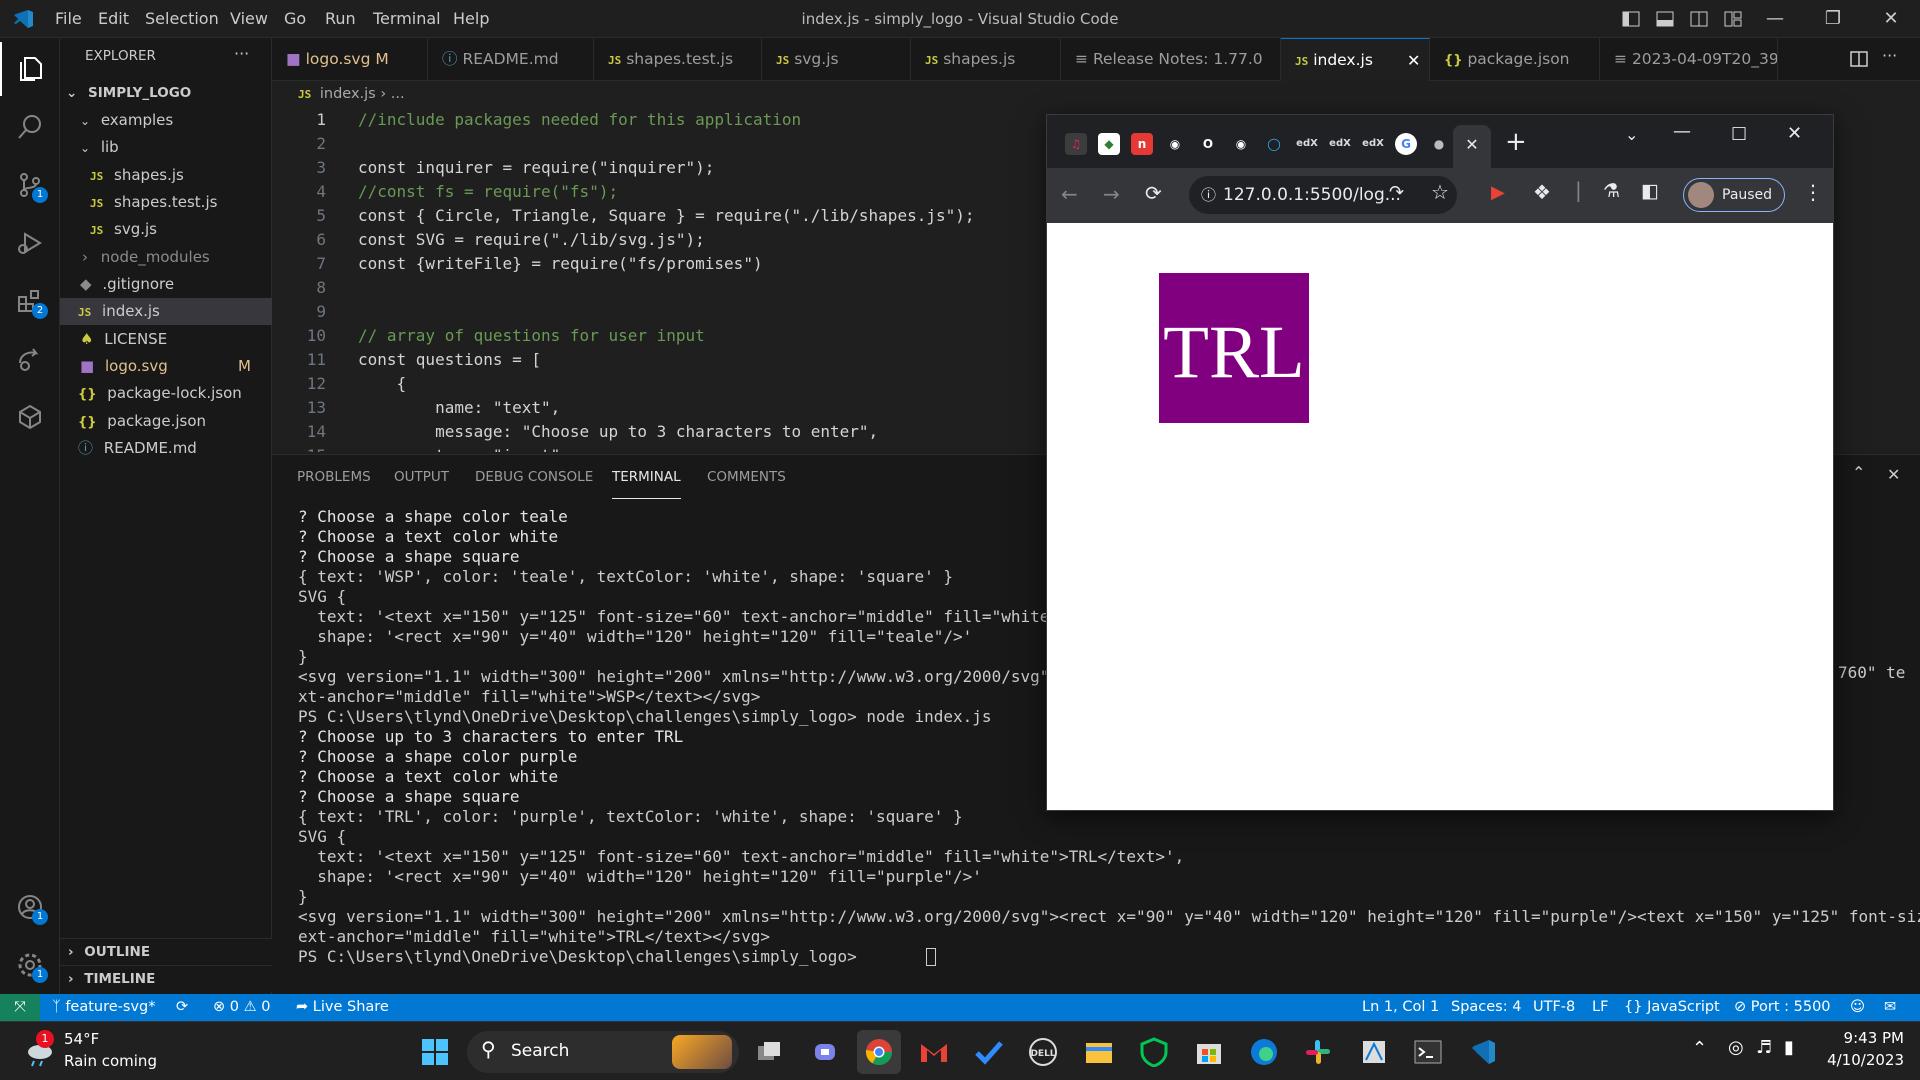 Image resolution: width=1920 pixels, height=1080 pixels. What do you see at coordinates (1428, 1052) in the screenshot?
I see `terminal-app-icon` at bounding box center [1428, 1052].